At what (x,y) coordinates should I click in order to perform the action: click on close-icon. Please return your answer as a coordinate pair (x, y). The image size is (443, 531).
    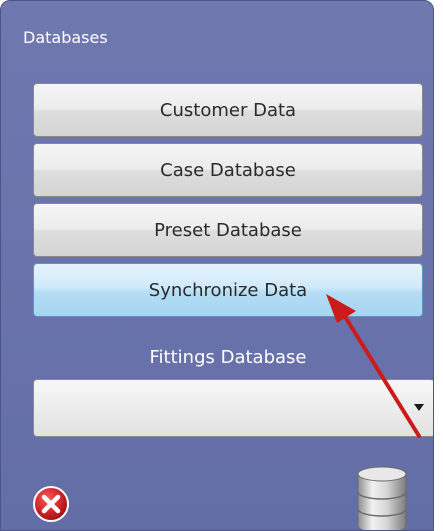
    Looking at the image, I should click on (51, 504).